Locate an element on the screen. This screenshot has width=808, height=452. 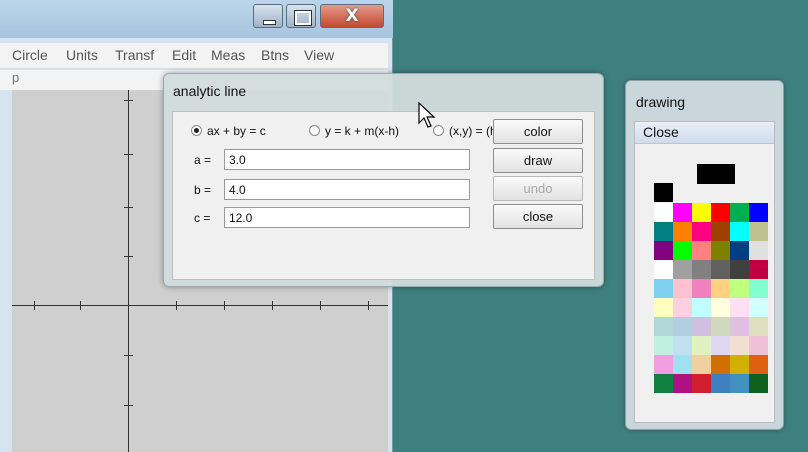
menu-btns: Btns is located at coordinates (275, 55).